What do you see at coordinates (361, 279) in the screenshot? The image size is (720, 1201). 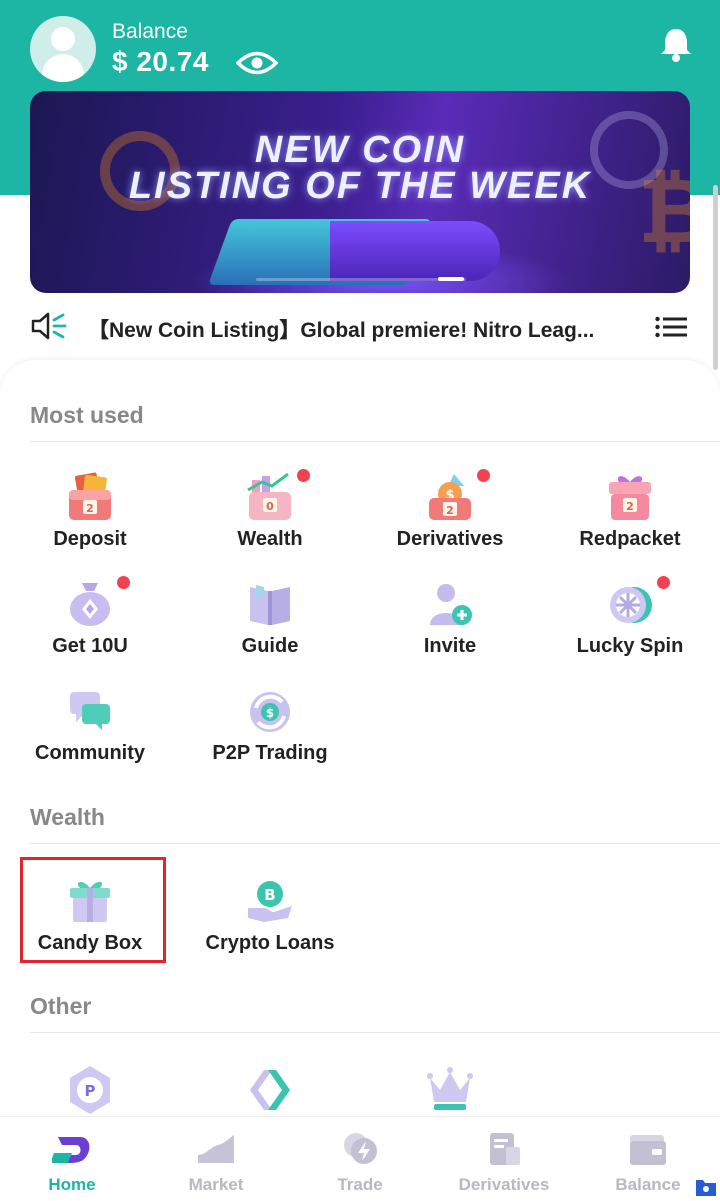 I see `carousel-indicator-track` at bounding box center [361, 279].